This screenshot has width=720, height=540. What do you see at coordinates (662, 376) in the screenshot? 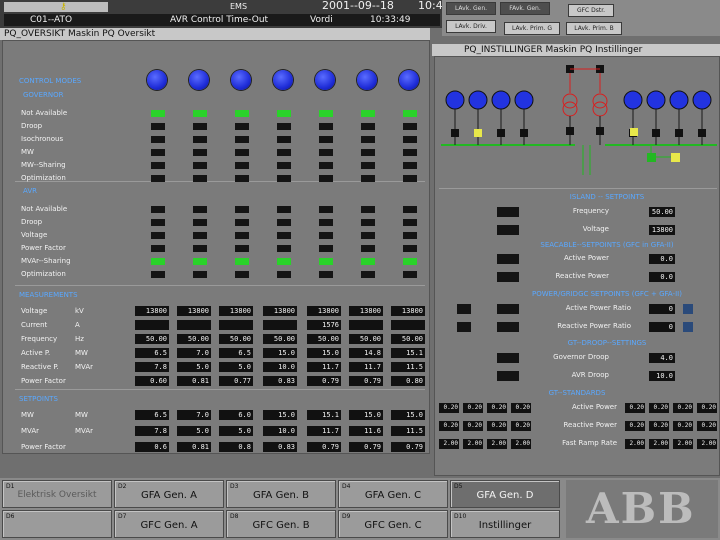
I see `avr-droop-value: 10.0` at bounding box center [662, 376].